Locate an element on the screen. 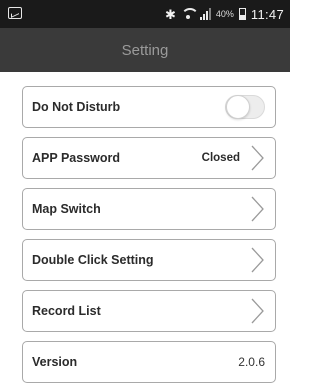  page-title: Setting is located at coordinates (145, 50).